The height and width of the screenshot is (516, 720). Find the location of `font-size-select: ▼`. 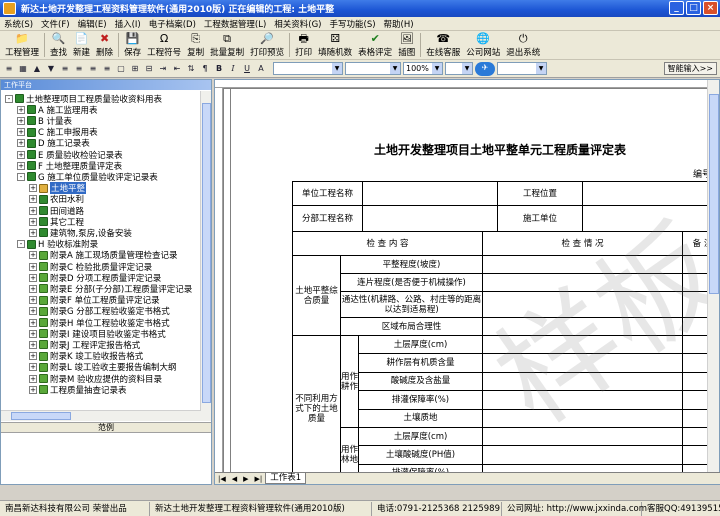

font-size-select: ▼ is located at coordinates (373, 68).